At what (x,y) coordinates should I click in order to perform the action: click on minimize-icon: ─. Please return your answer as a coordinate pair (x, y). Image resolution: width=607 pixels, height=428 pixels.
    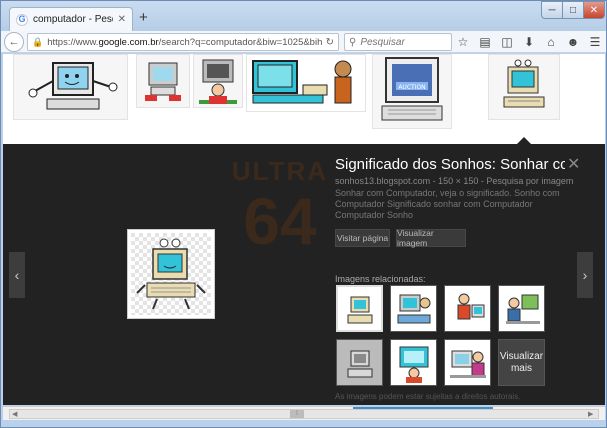
    Looking at the image, I should click on (552, 10).